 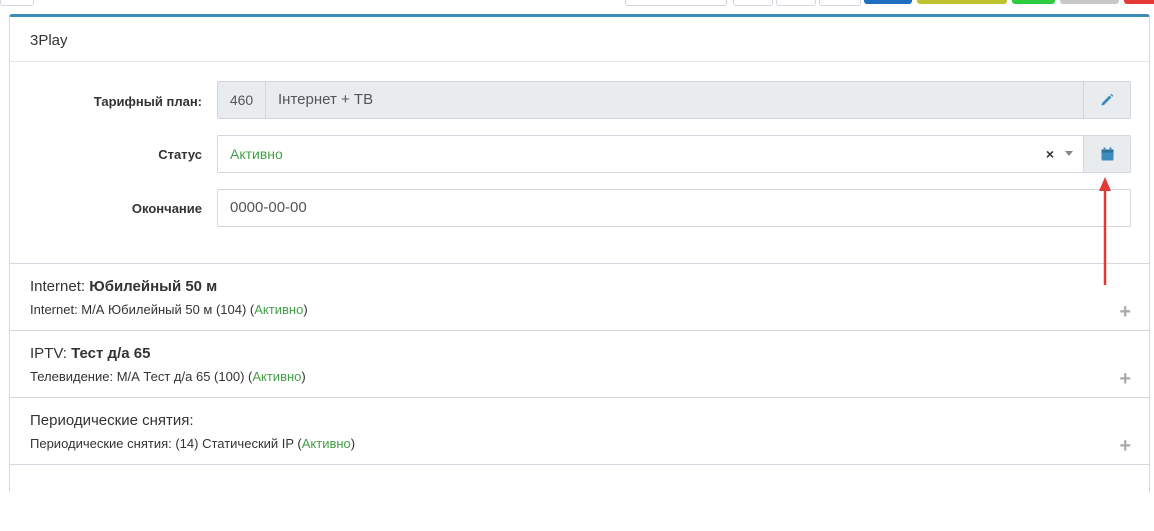 I want to click on end-date-value: 0000-00-00, so click(x=268, y=207).